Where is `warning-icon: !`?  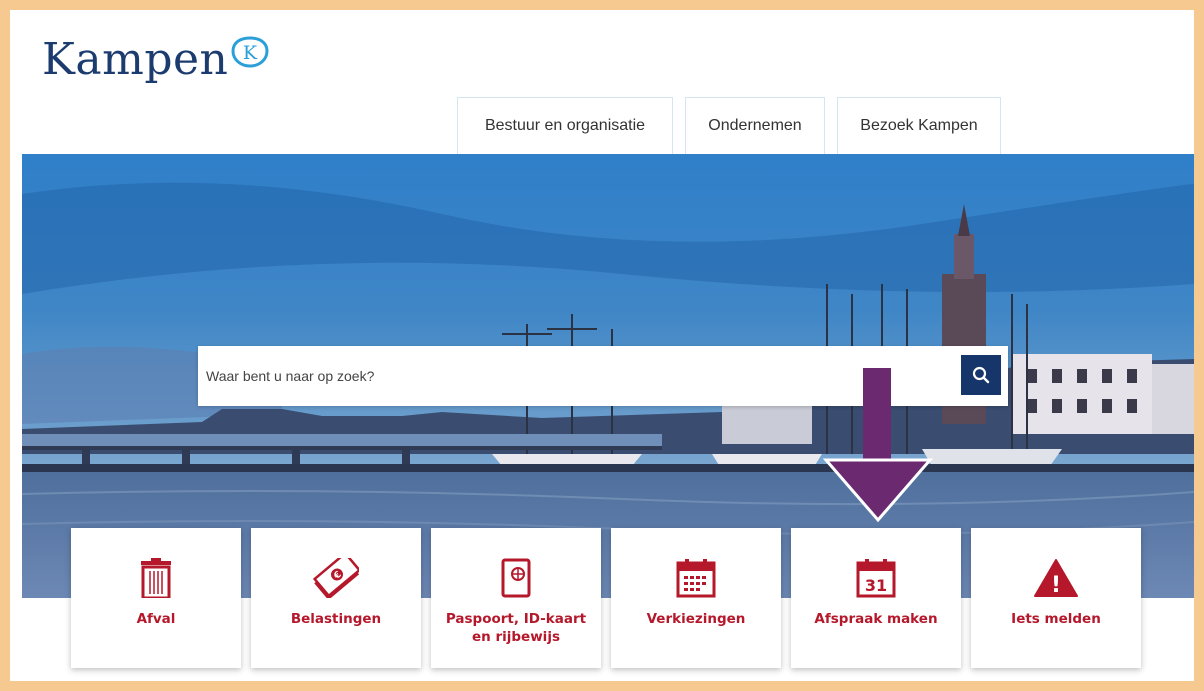
warning-icon: ! is located at coordinates (1056, 578).